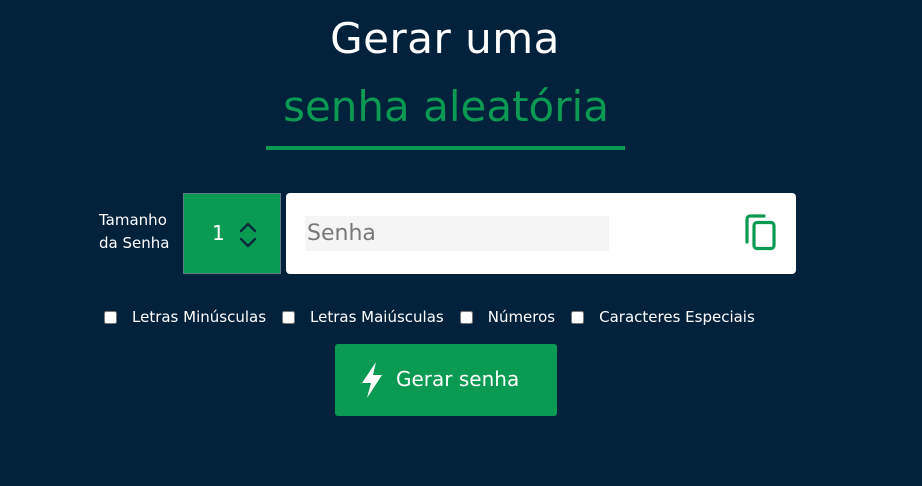 The image size is (922, 486). What do you see at coordinates (458, 379) in the screenshot?
I see `generate-password-label: Gerar senha` at bounding box center [458, 379].